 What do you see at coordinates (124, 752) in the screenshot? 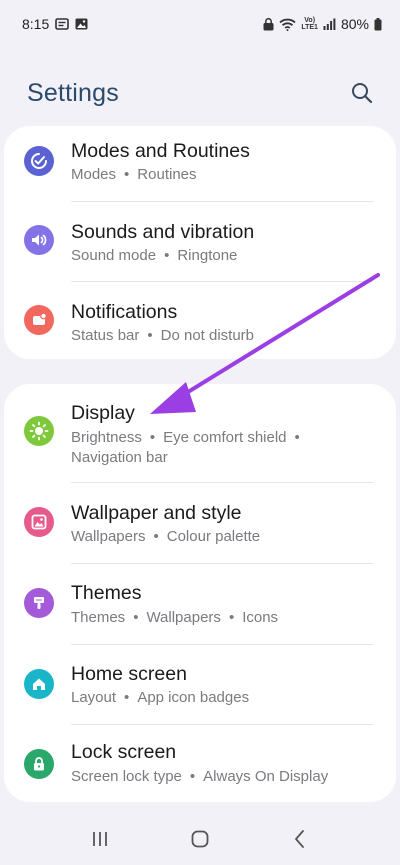
I see `item-title: Lock screen` at bounding box center [124, 752].